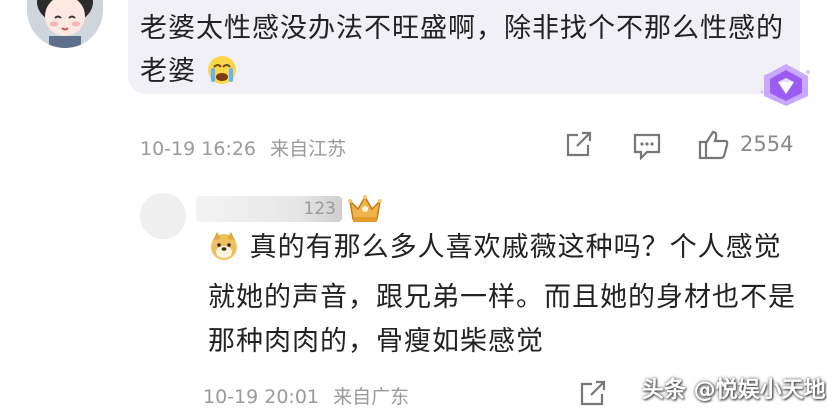 Image resolution: width=827 pixels, height=414 pixels. What do you see at coordinates (647, 148) in the screenshot?
I see `comment-icon` at bounding box center [647, 148].